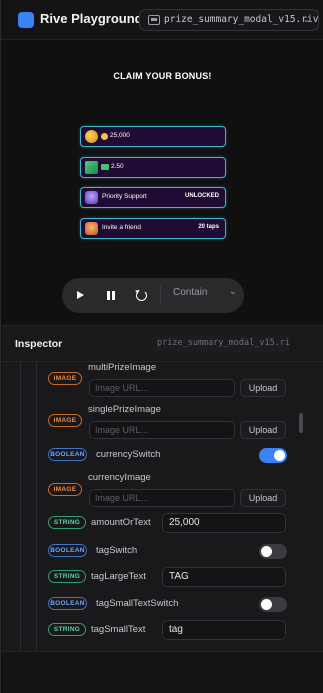 This screenshot has height=693, width=323. Describe the element at coordinates (122, 227) in the screenshot. I see `prize-card-text: Invite a friend` at that location.